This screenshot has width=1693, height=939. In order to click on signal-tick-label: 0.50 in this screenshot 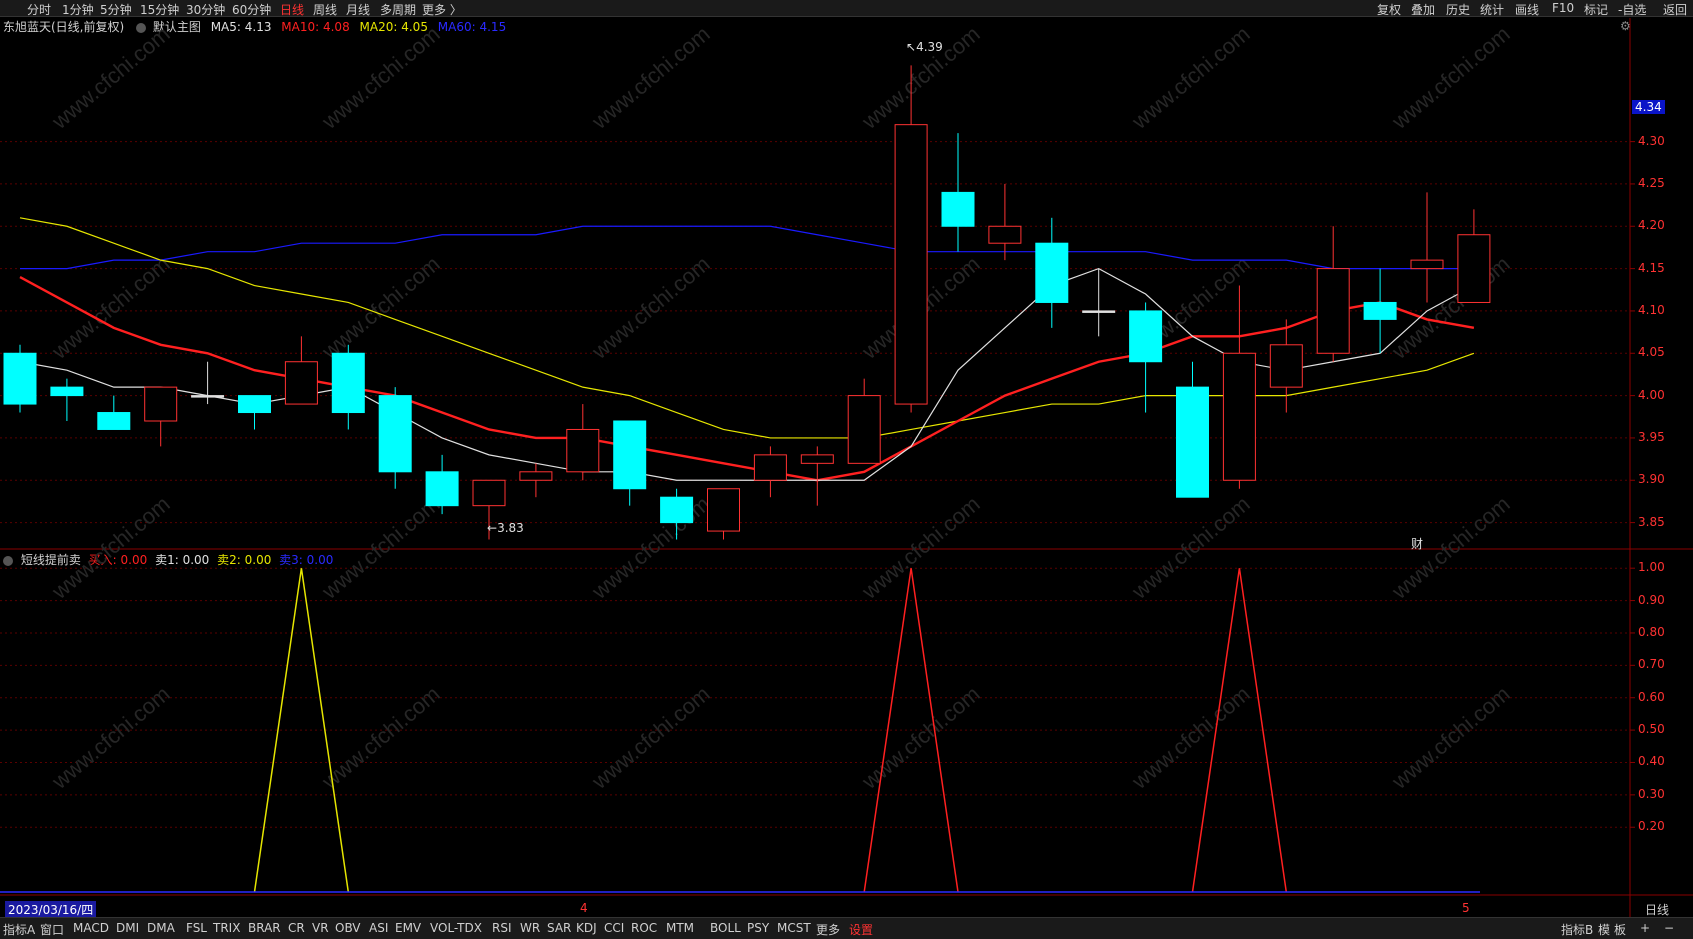, I will do `click(1651, 729)`.